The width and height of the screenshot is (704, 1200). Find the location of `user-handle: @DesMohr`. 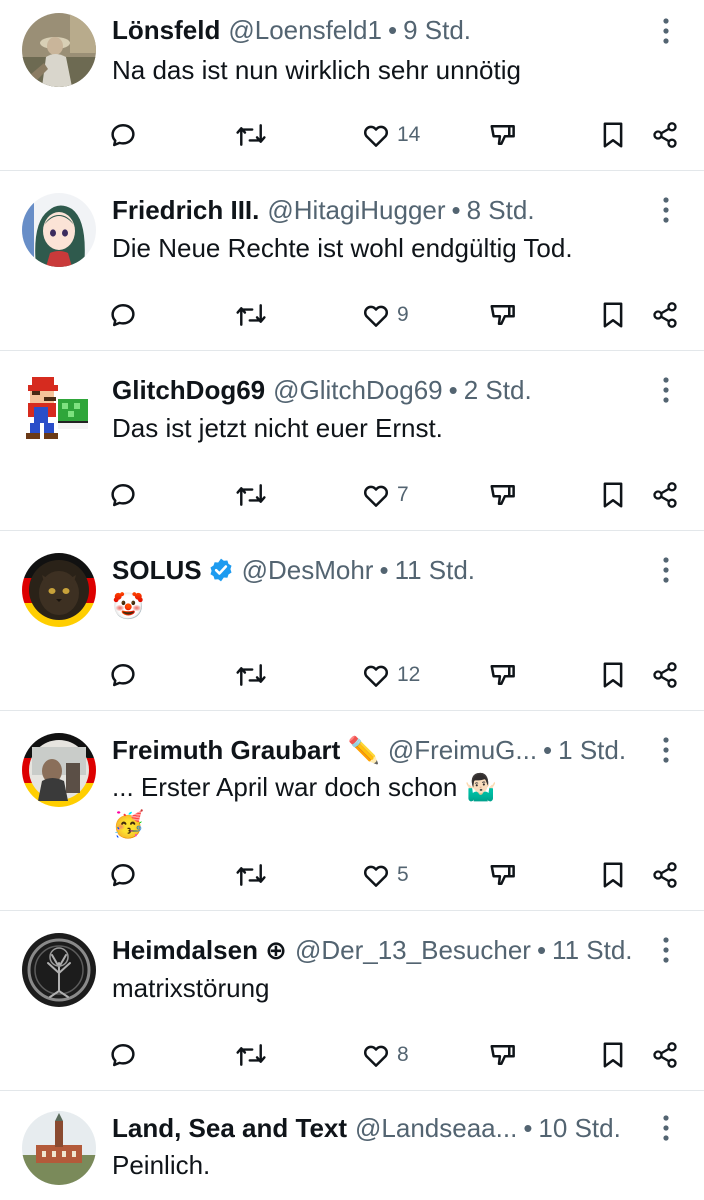

user-handle: @DesMohr is located at coordinates (308, 570).